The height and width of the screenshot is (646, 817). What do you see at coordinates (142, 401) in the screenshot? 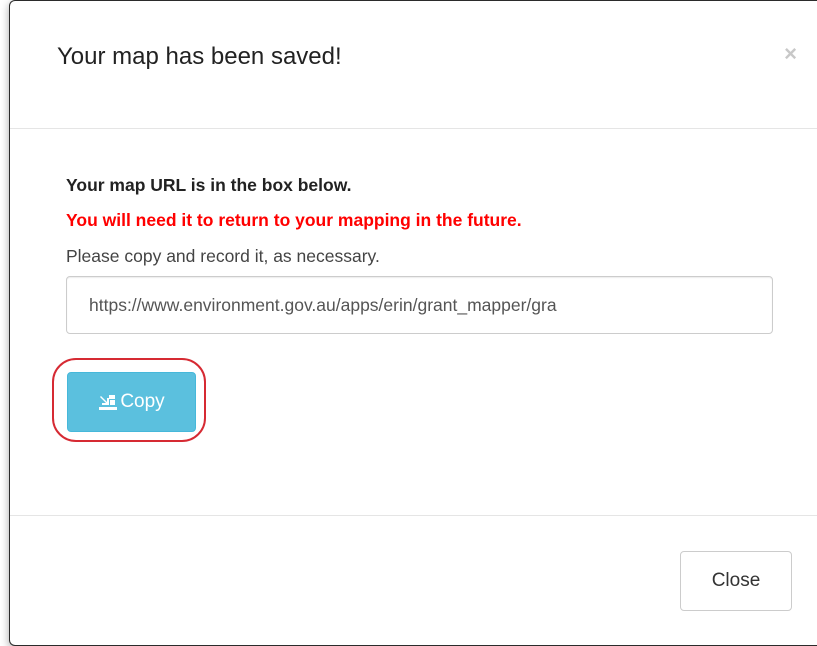
I see `copy-button-label: Copy` at bounding box center [142, 401].